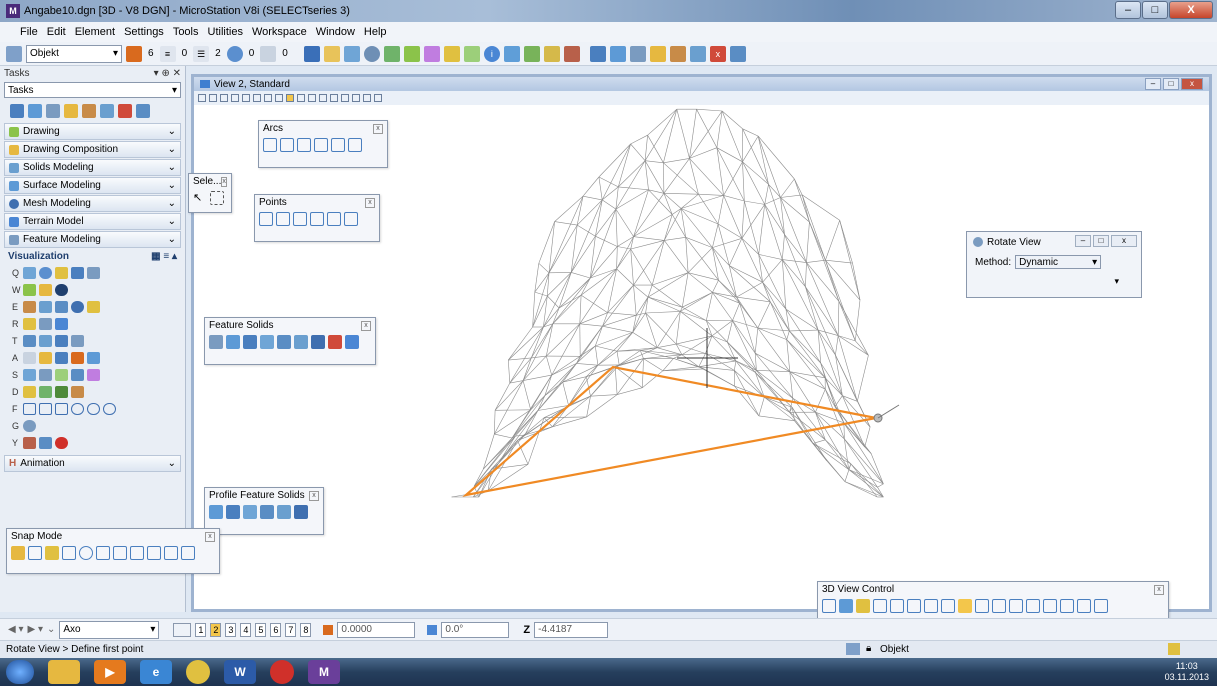 The image size is (1217, 686). I want to click on remove-icon, so click(93, 374).